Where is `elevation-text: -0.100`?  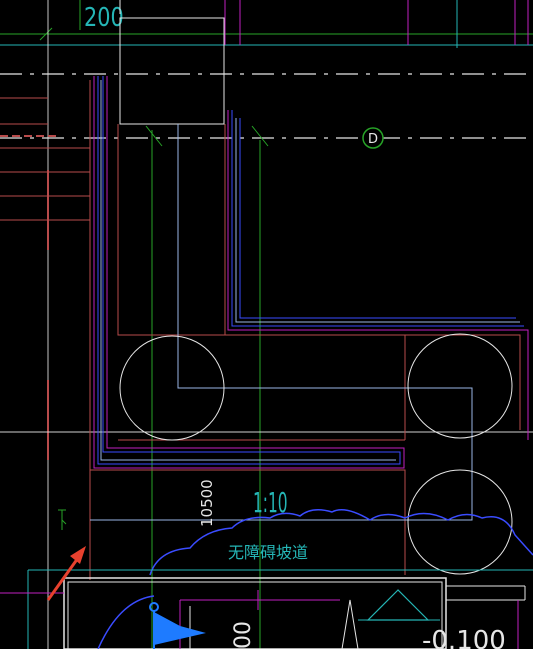 elevation-text: -0.100 is located at coordinates (464, 637).